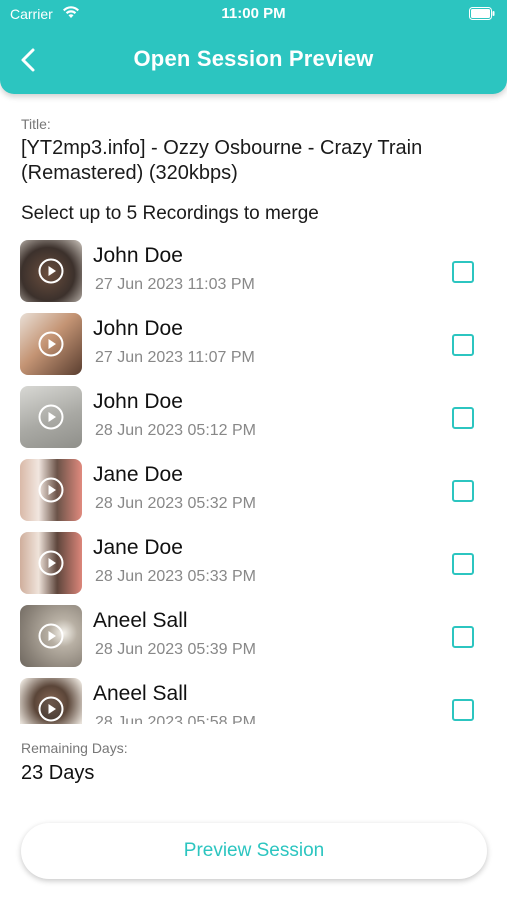  I want to click on battery-icon, so click(482, 13).